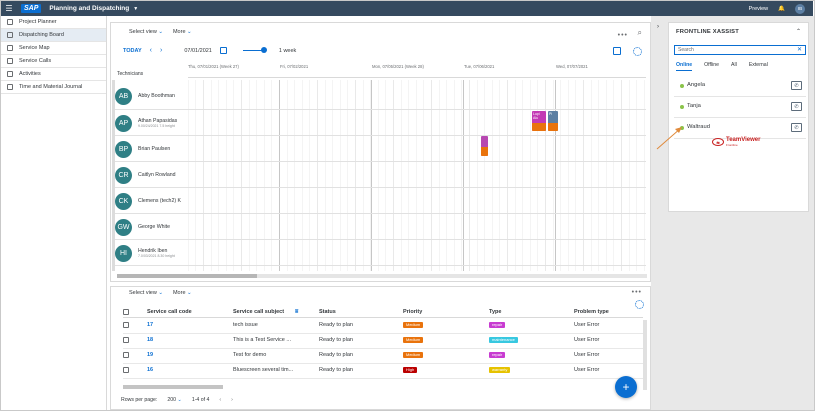 This screenshot has width=815, height=411. I want to click on horizontal-scrollbar, so click(382, 276).